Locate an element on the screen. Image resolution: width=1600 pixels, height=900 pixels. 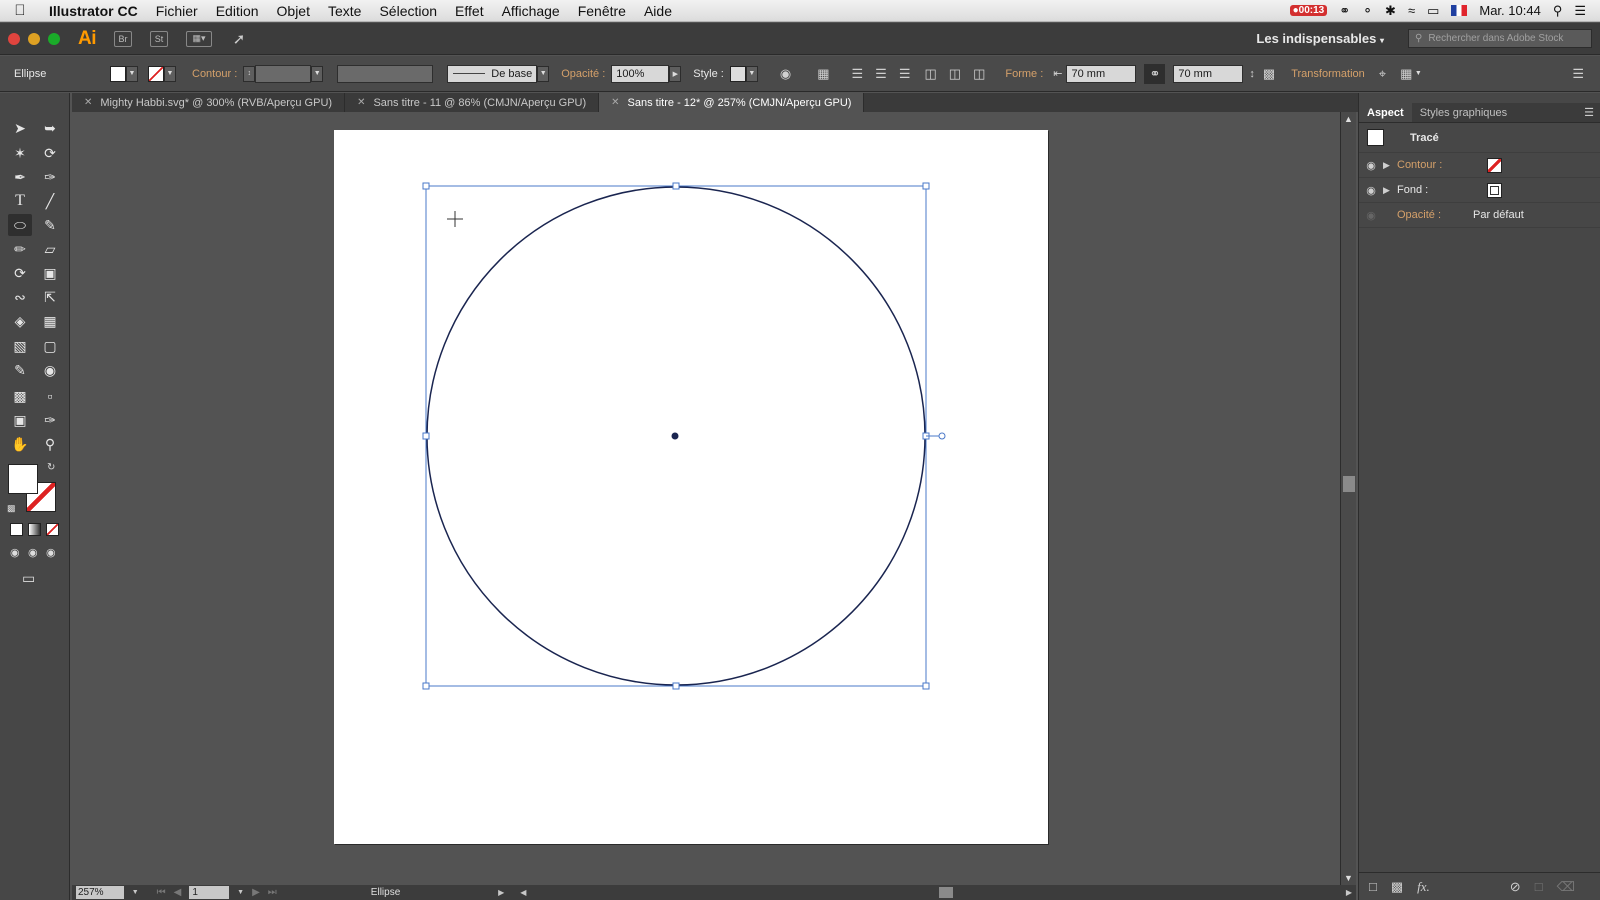
eyedropper-tool-icon: ✎ is located at coordinates (20, 370).